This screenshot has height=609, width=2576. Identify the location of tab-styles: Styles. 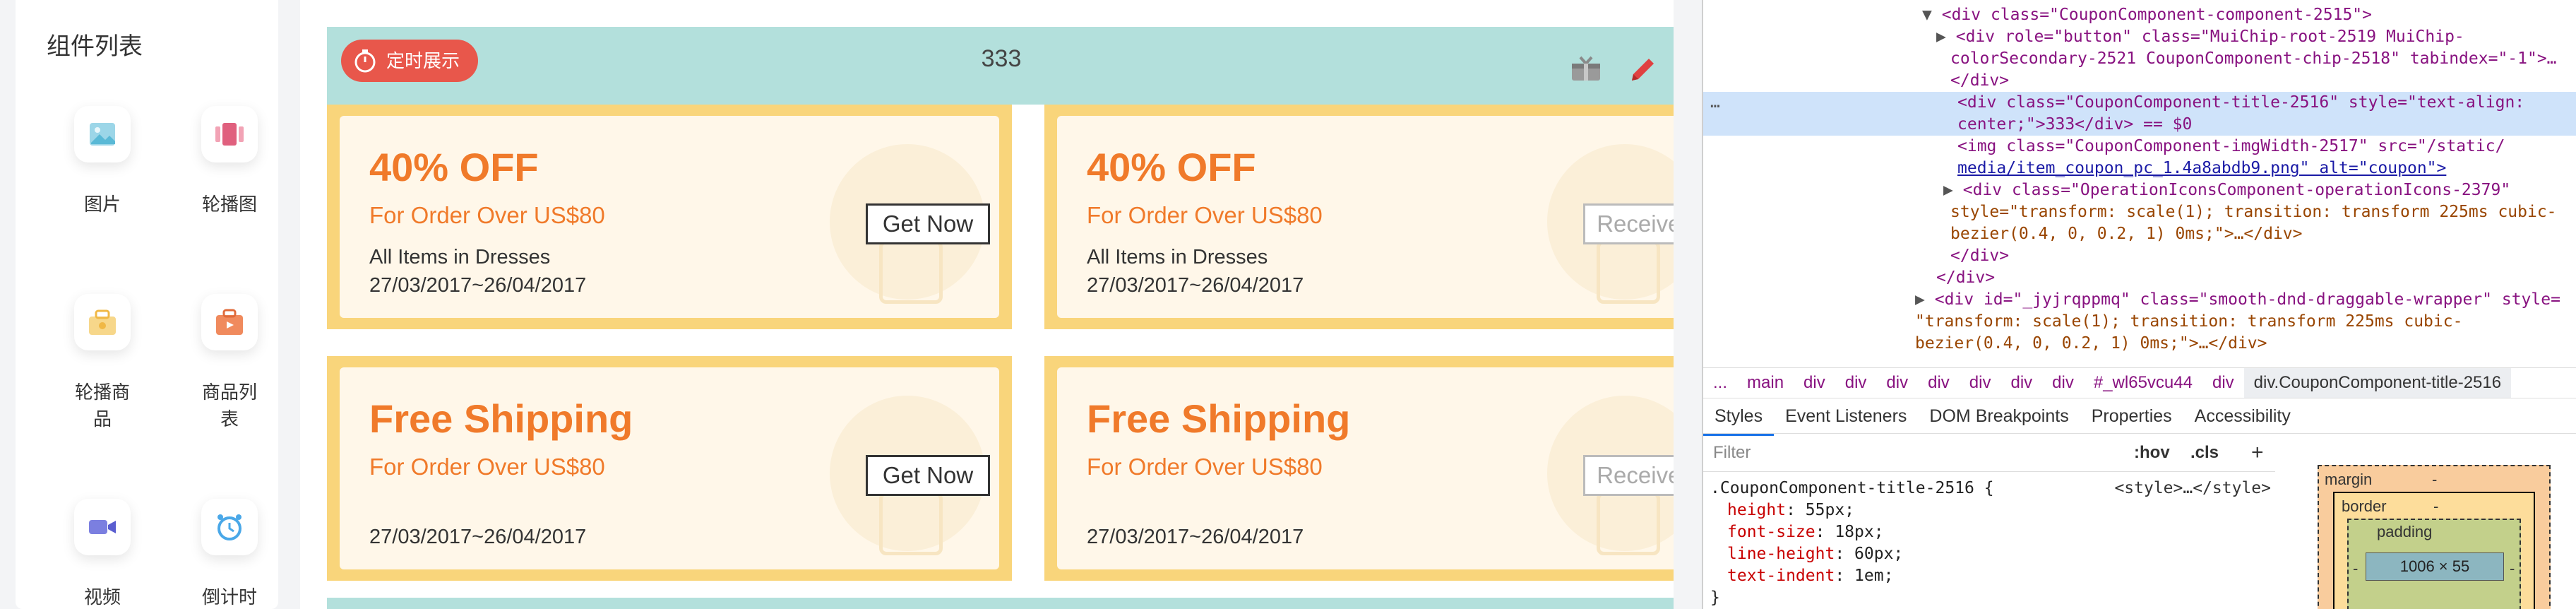
(1739, 417).